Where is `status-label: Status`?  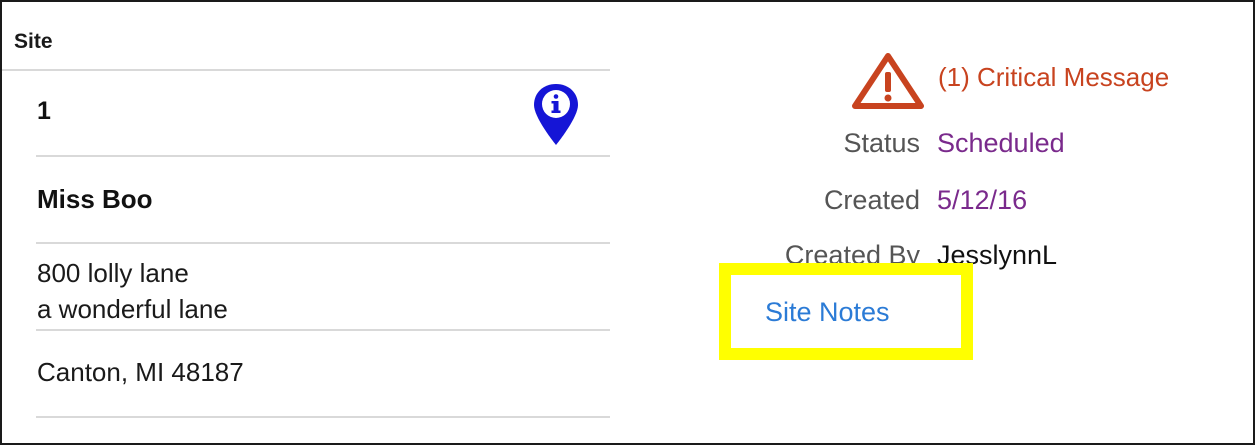
status-label: Status is located at coordinates (881, 143).